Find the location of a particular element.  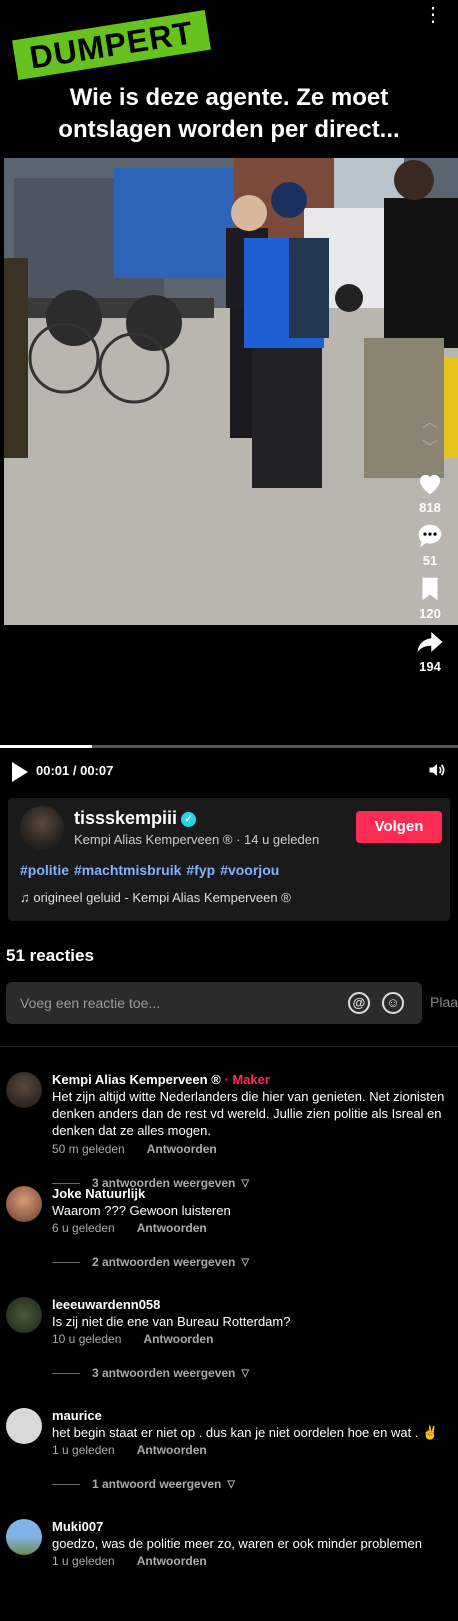

hashtag-list: #politie #machtmisbruik #fyp #voorjou is located at coordinates (152, 870).